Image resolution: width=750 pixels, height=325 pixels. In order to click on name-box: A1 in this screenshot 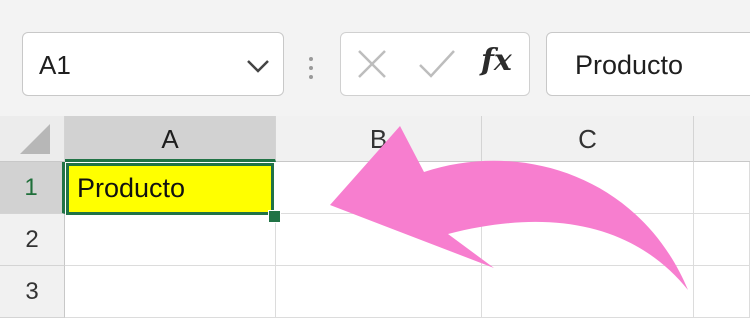, I will do `click(153, 64)`.